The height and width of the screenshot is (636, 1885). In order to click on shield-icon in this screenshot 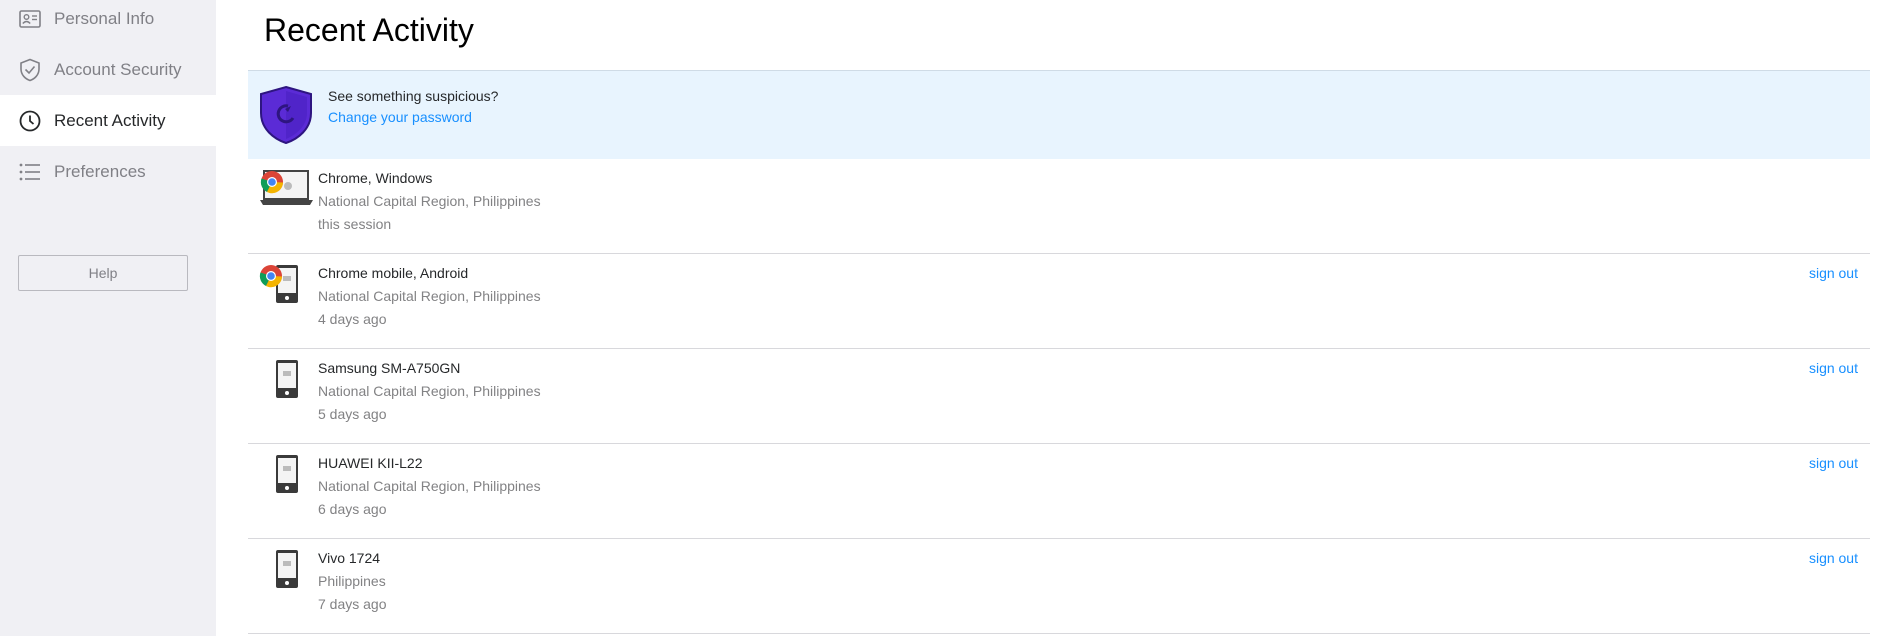, I will do `click(286, 117)`.